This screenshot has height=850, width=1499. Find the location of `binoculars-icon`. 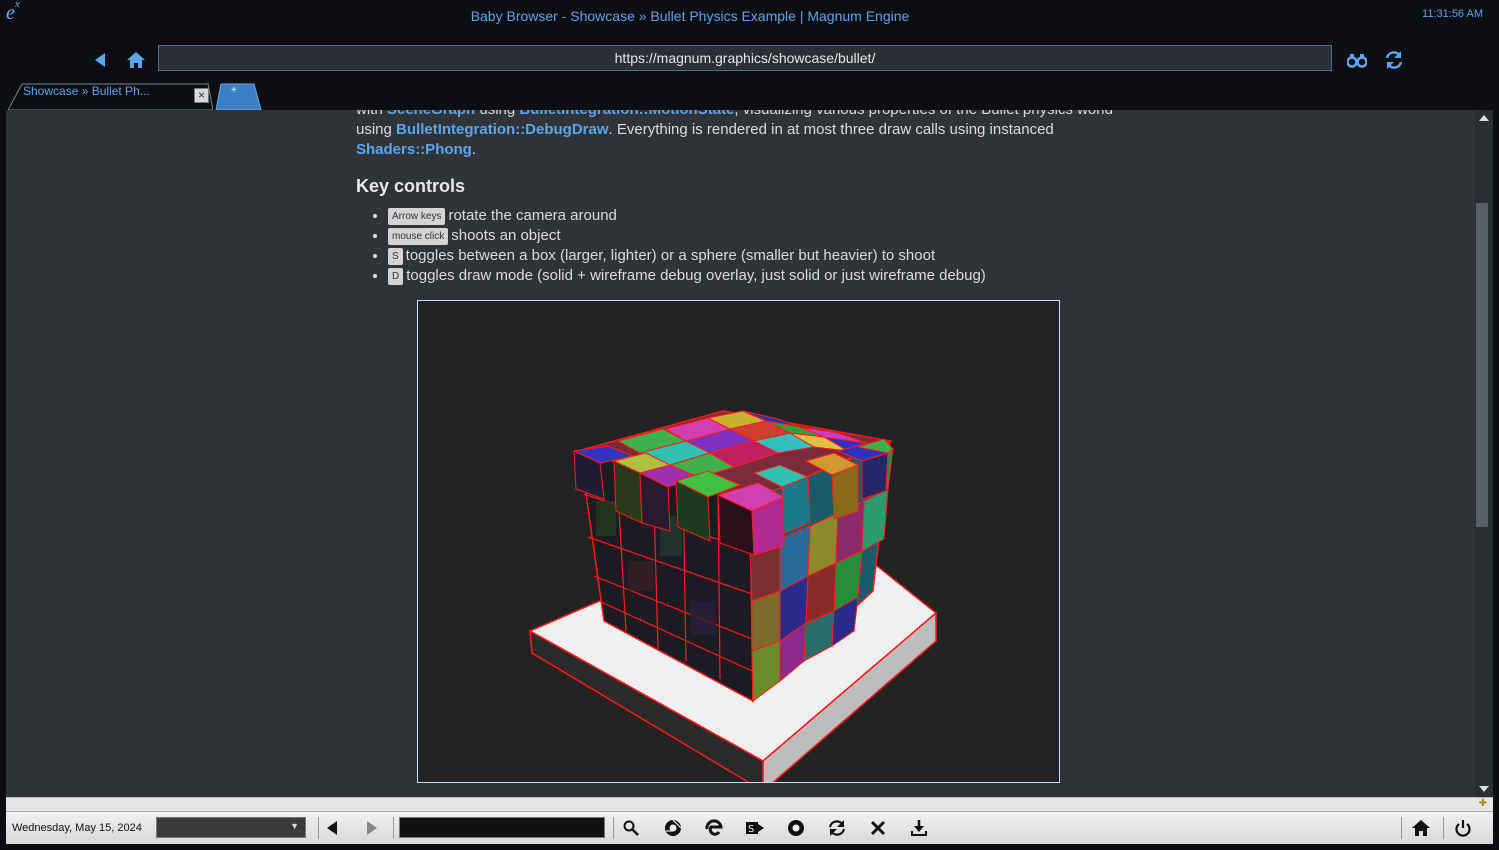

binoculars-icon is located at coordinates (1357, 61).